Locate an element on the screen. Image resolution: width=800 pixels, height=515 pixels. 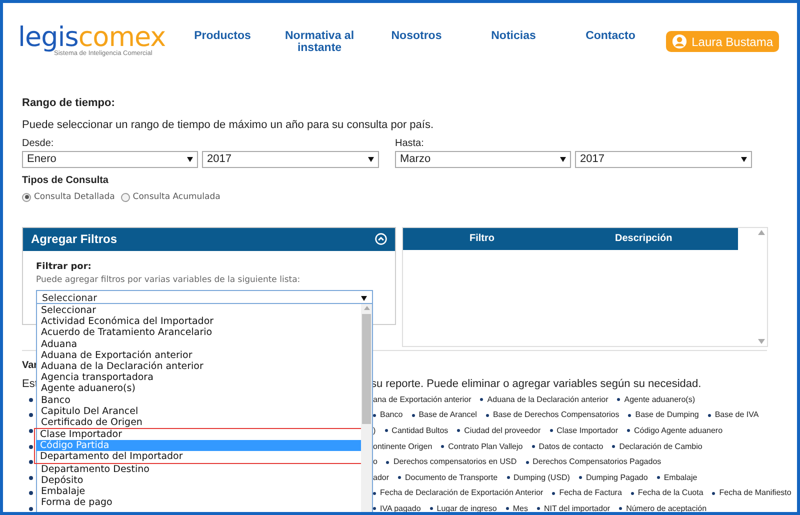
scroll-down-icon is located at coordinates (761, 341).